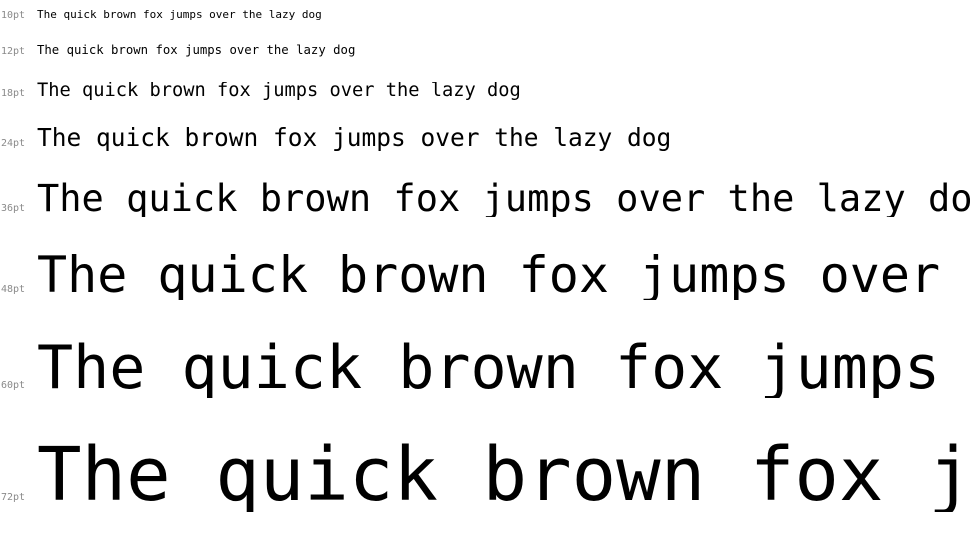 The height and width of the screenshot is (537, 970). I want to click on size-label: 24pt, so click(13, 143).